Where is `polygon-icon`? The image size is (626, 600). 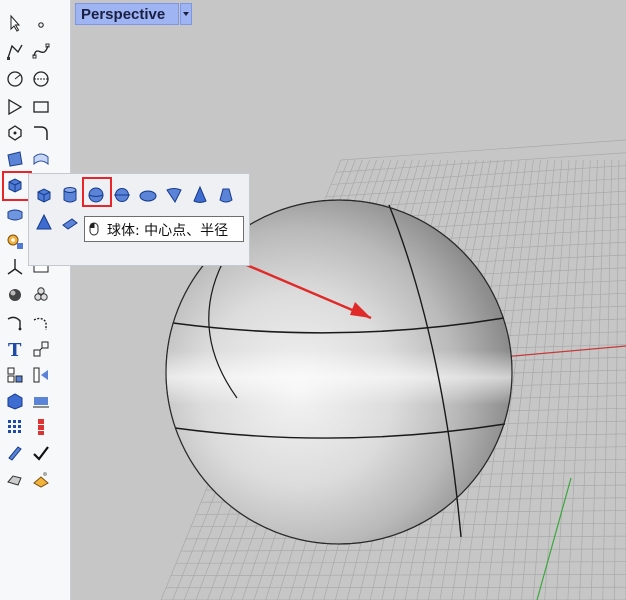 polygon-icon is located at coordinates (15, 133).